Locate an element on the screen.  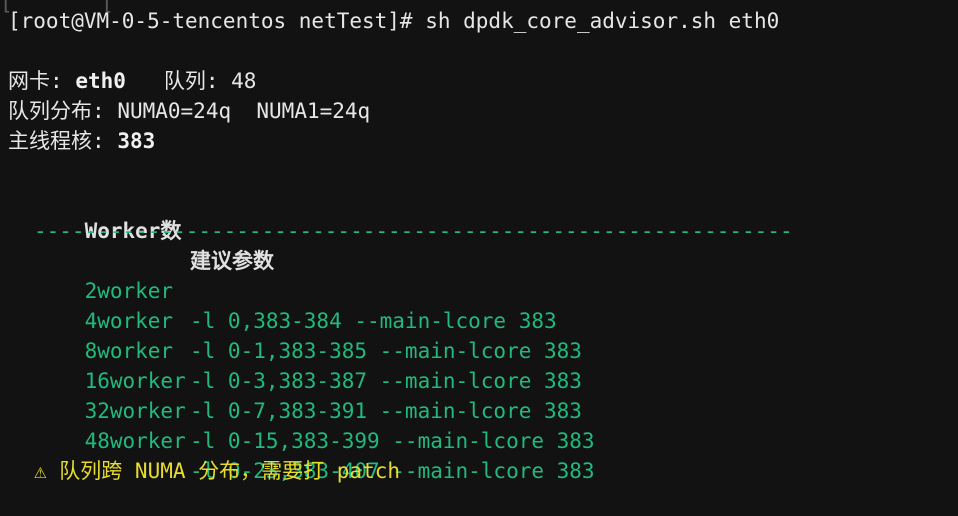
table-row: 2worker -l 0,383-384 --main-lcore 383 is located at coordinates (384, 289).